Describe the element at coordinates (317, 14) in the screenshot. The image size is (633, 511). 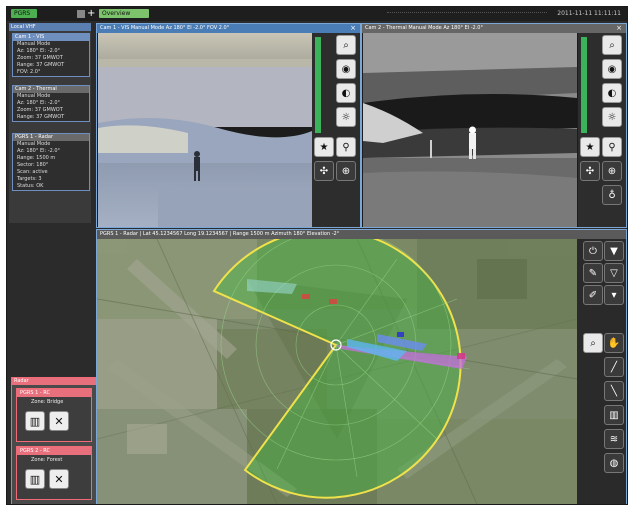
I see `top-bar: PGRS + Overview 2011-11-11 11:11:11` at that location.